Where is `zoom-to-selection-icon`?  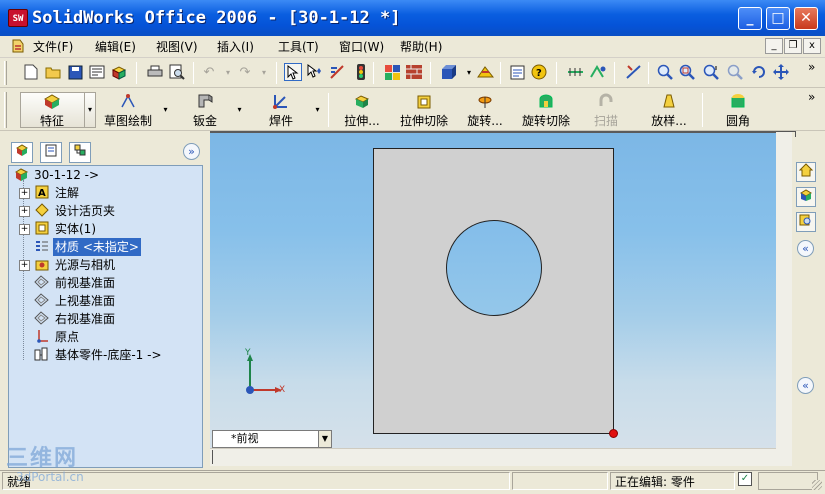
zoom-to-selection-icon is located at coordinates (735, 72).